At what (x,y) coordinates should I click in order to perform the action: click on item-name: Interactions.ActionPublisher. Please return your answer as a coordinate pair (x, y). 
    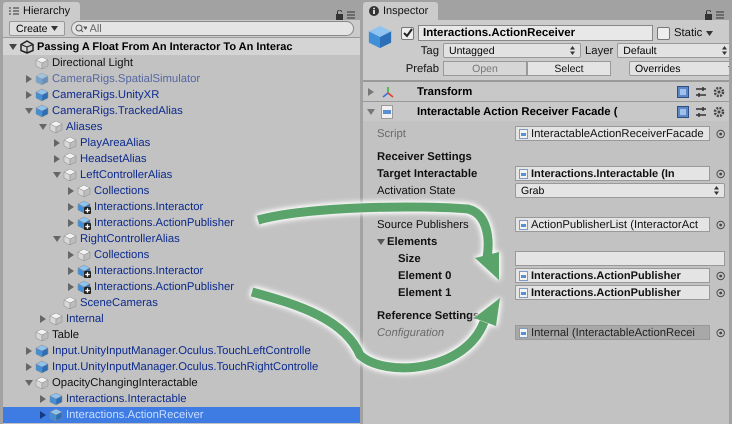
    Looking at the image, I should click on (164, 287).